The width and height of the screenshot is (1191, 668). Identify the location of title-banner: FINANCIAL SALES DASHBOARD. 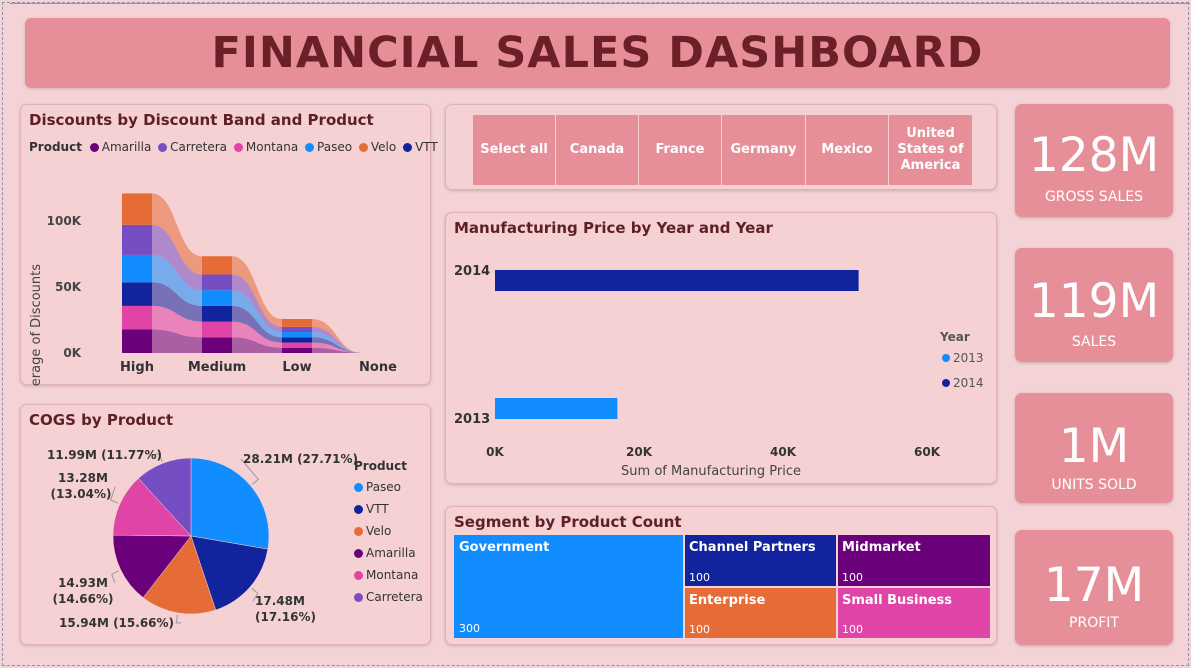
(597, 53).